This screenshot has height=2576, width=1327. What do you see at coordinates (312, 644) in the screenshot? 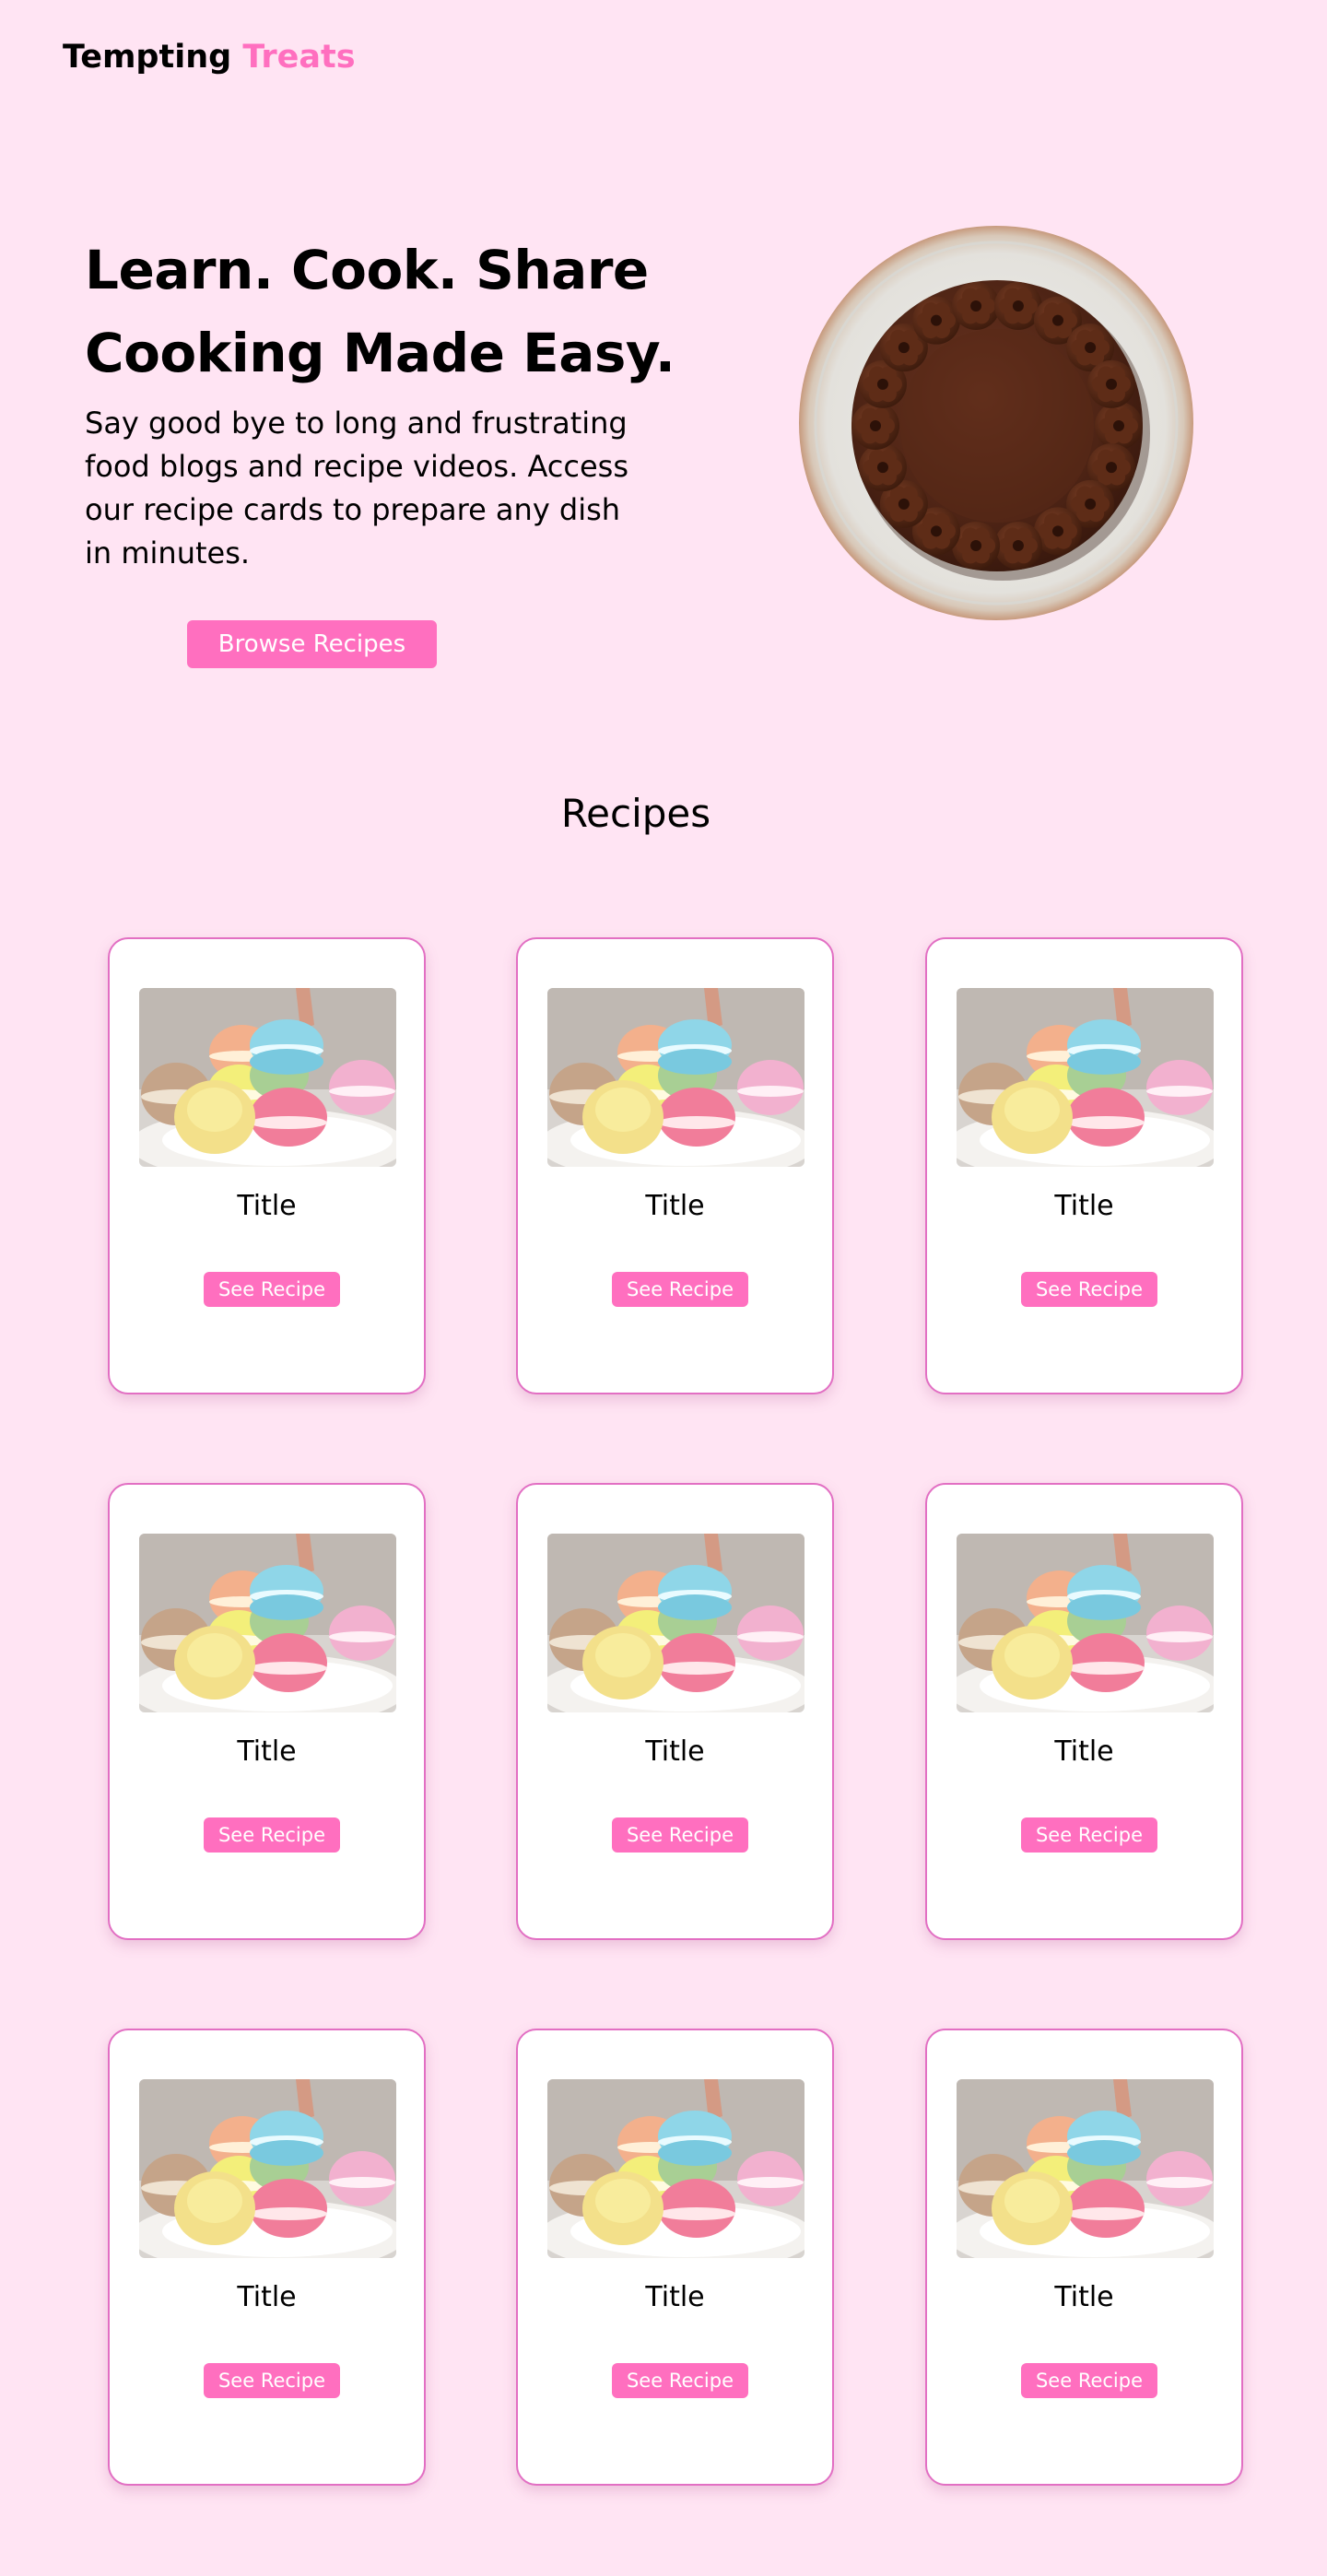
I see `browse-recipes-button: Browse Recipes` at bounding box center [312, 644].